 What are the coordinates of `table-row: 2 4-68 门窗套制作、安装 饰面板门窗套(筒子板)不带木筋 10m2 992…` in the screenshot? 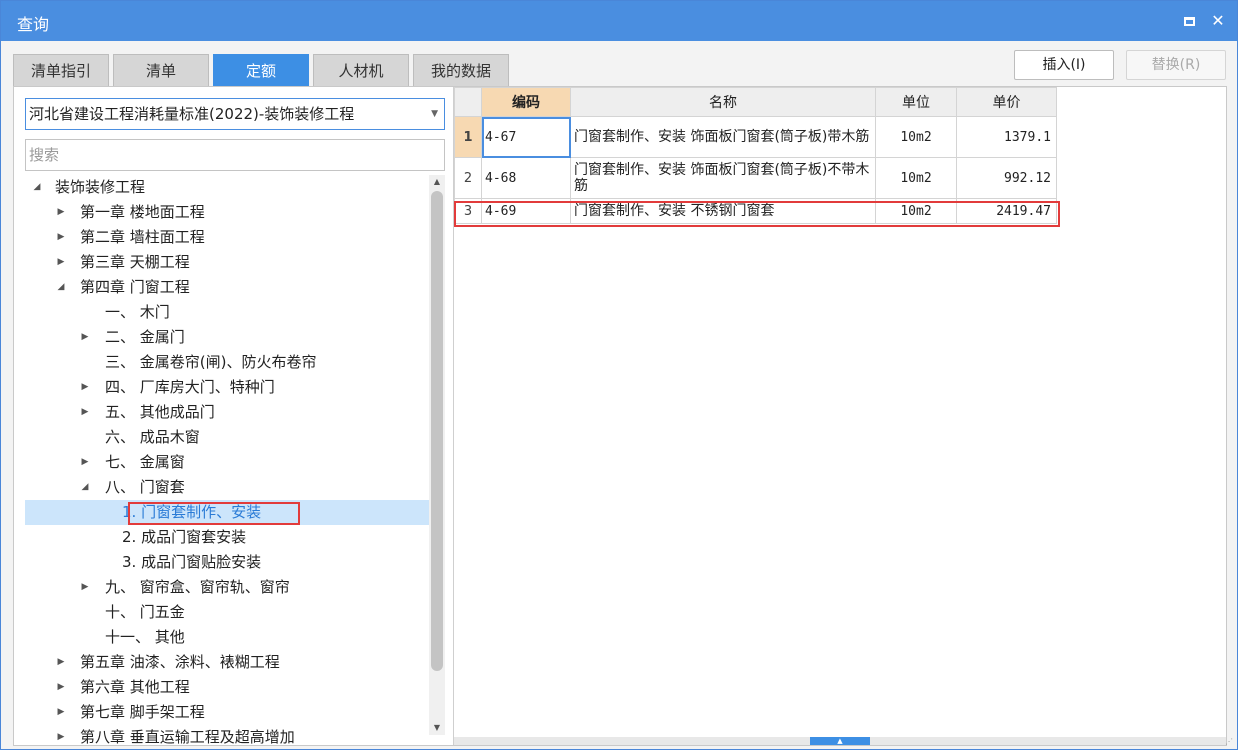 It's located at (755, 178).